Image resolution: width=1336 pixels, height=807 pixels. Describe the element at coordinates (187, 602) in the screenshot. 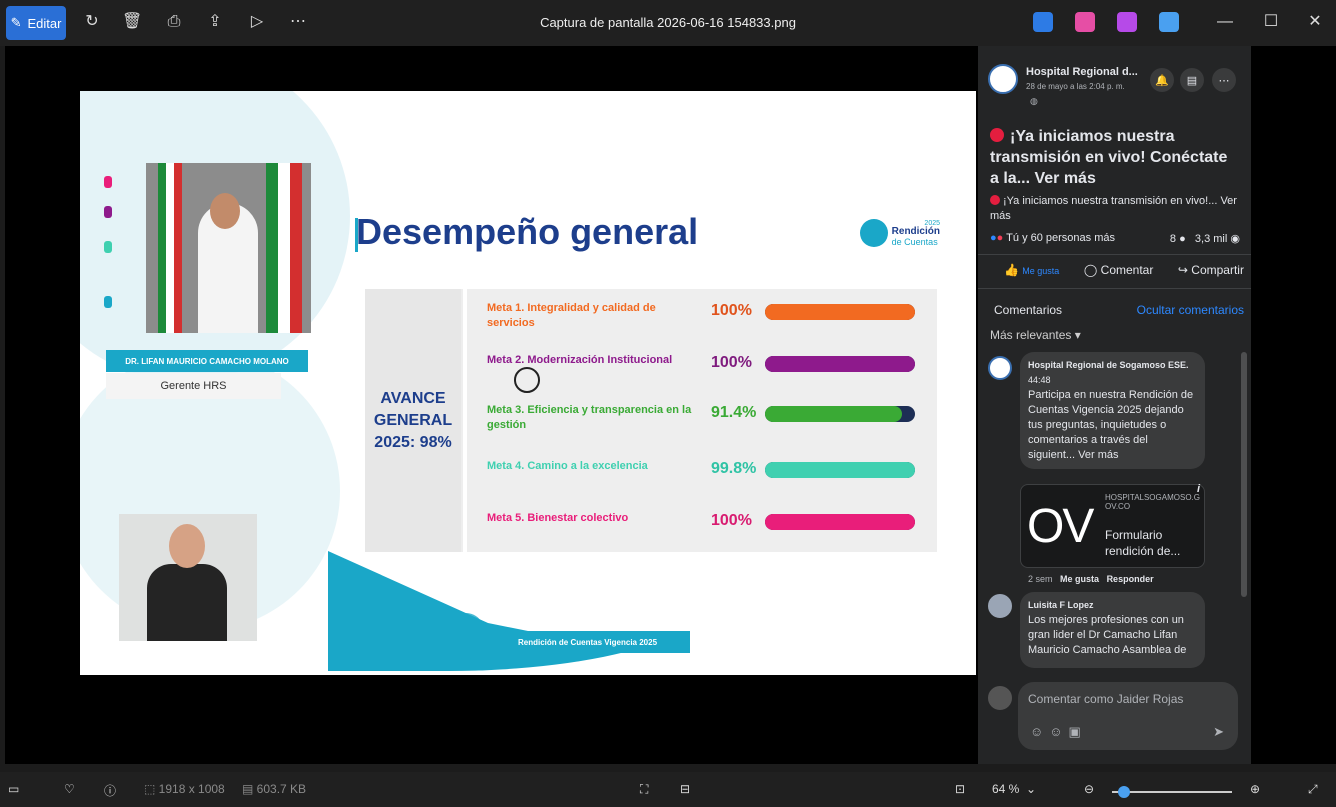

I see `interpreter-body` at that location.